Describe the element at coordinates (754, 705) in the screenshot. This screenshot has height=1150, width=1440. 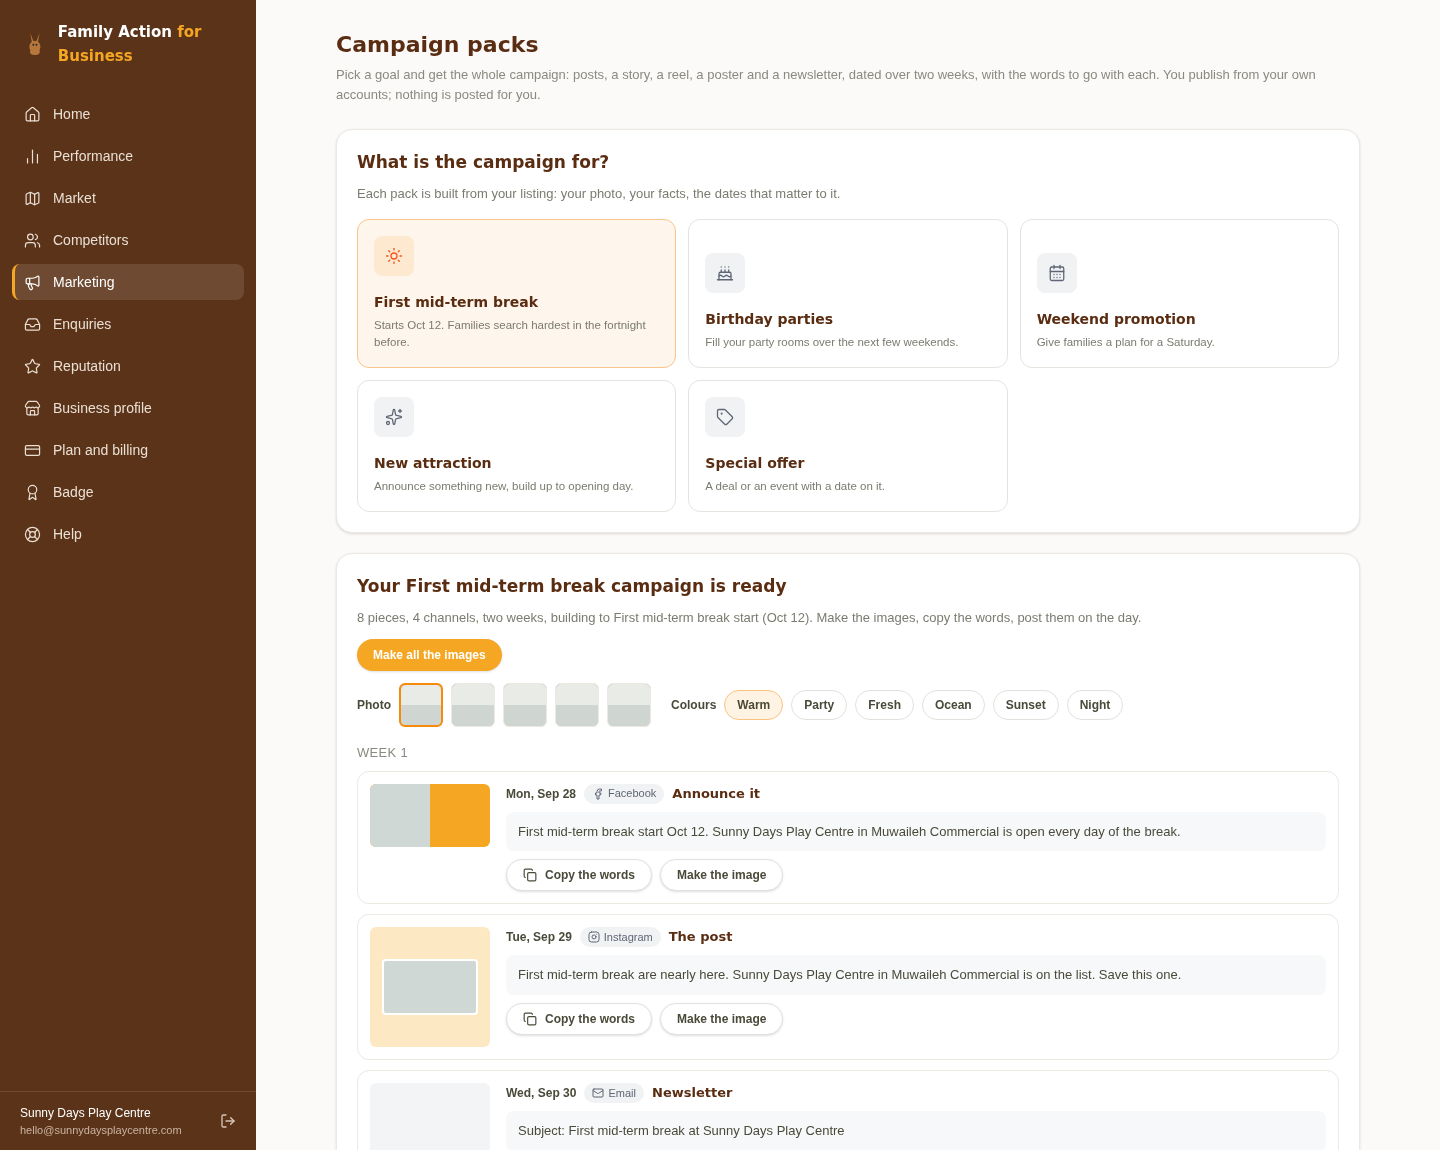
I see `colour-chip: Warm` at that location.